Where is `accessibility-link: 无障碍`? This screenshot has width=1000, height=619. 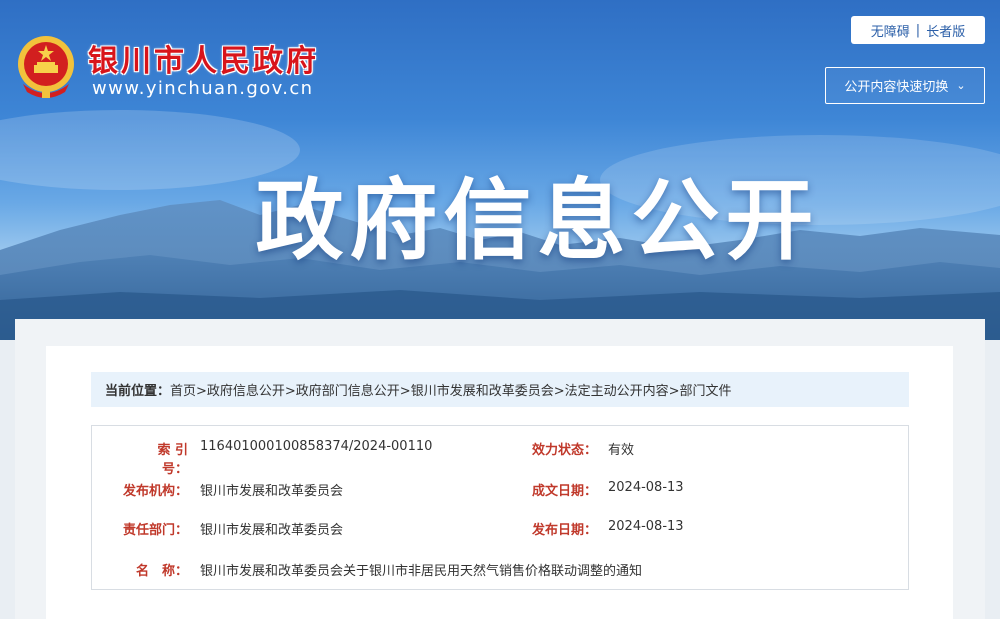
accessibility-link: 无障碍 is located at coordinates (890, 30).